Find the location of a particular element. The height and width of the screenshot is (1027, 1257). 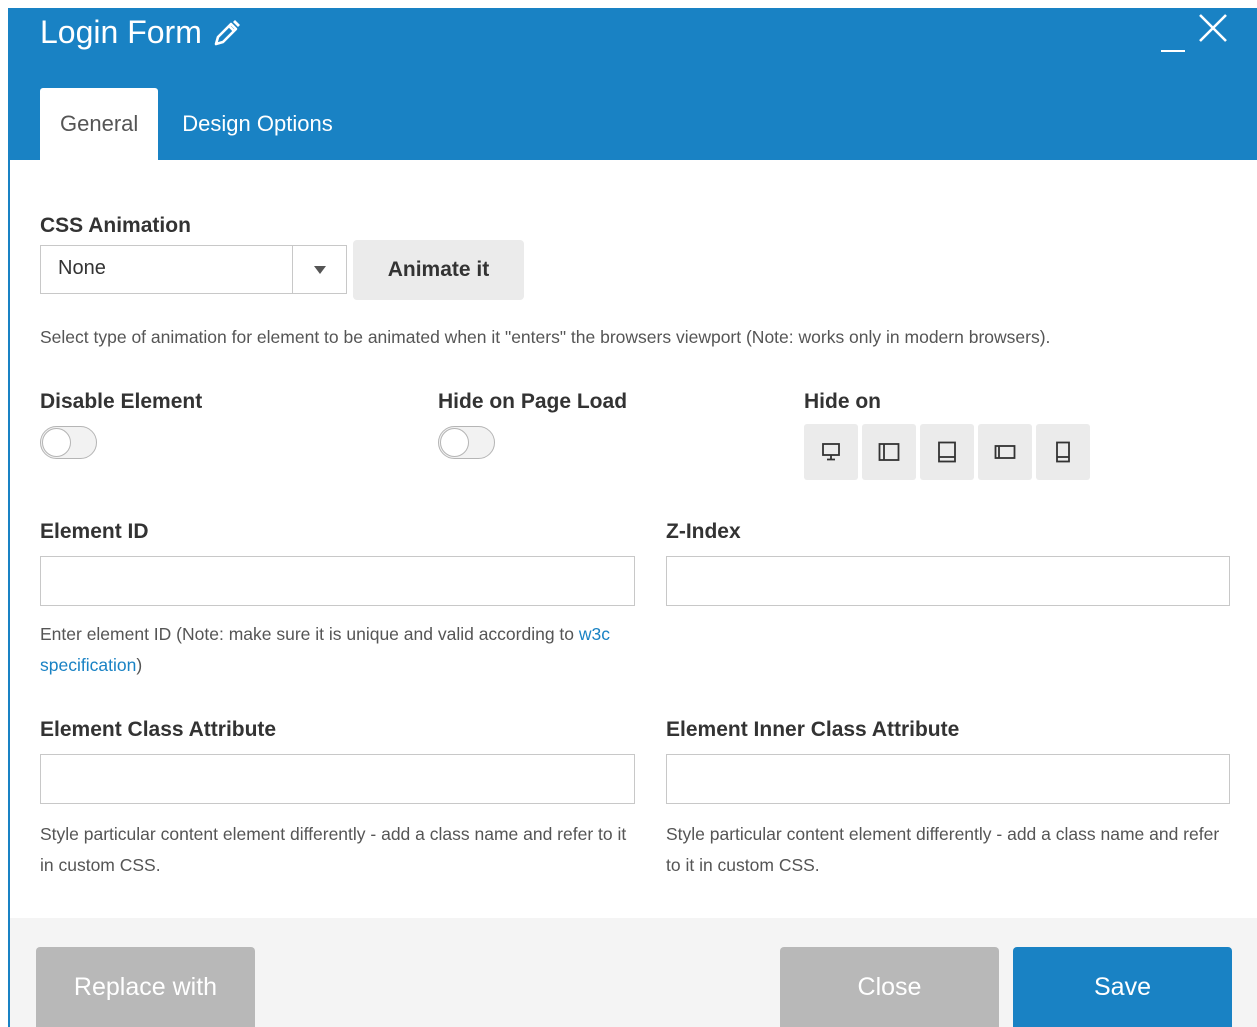

tab-design-options: Design Options is located at coordinates (255, 124).